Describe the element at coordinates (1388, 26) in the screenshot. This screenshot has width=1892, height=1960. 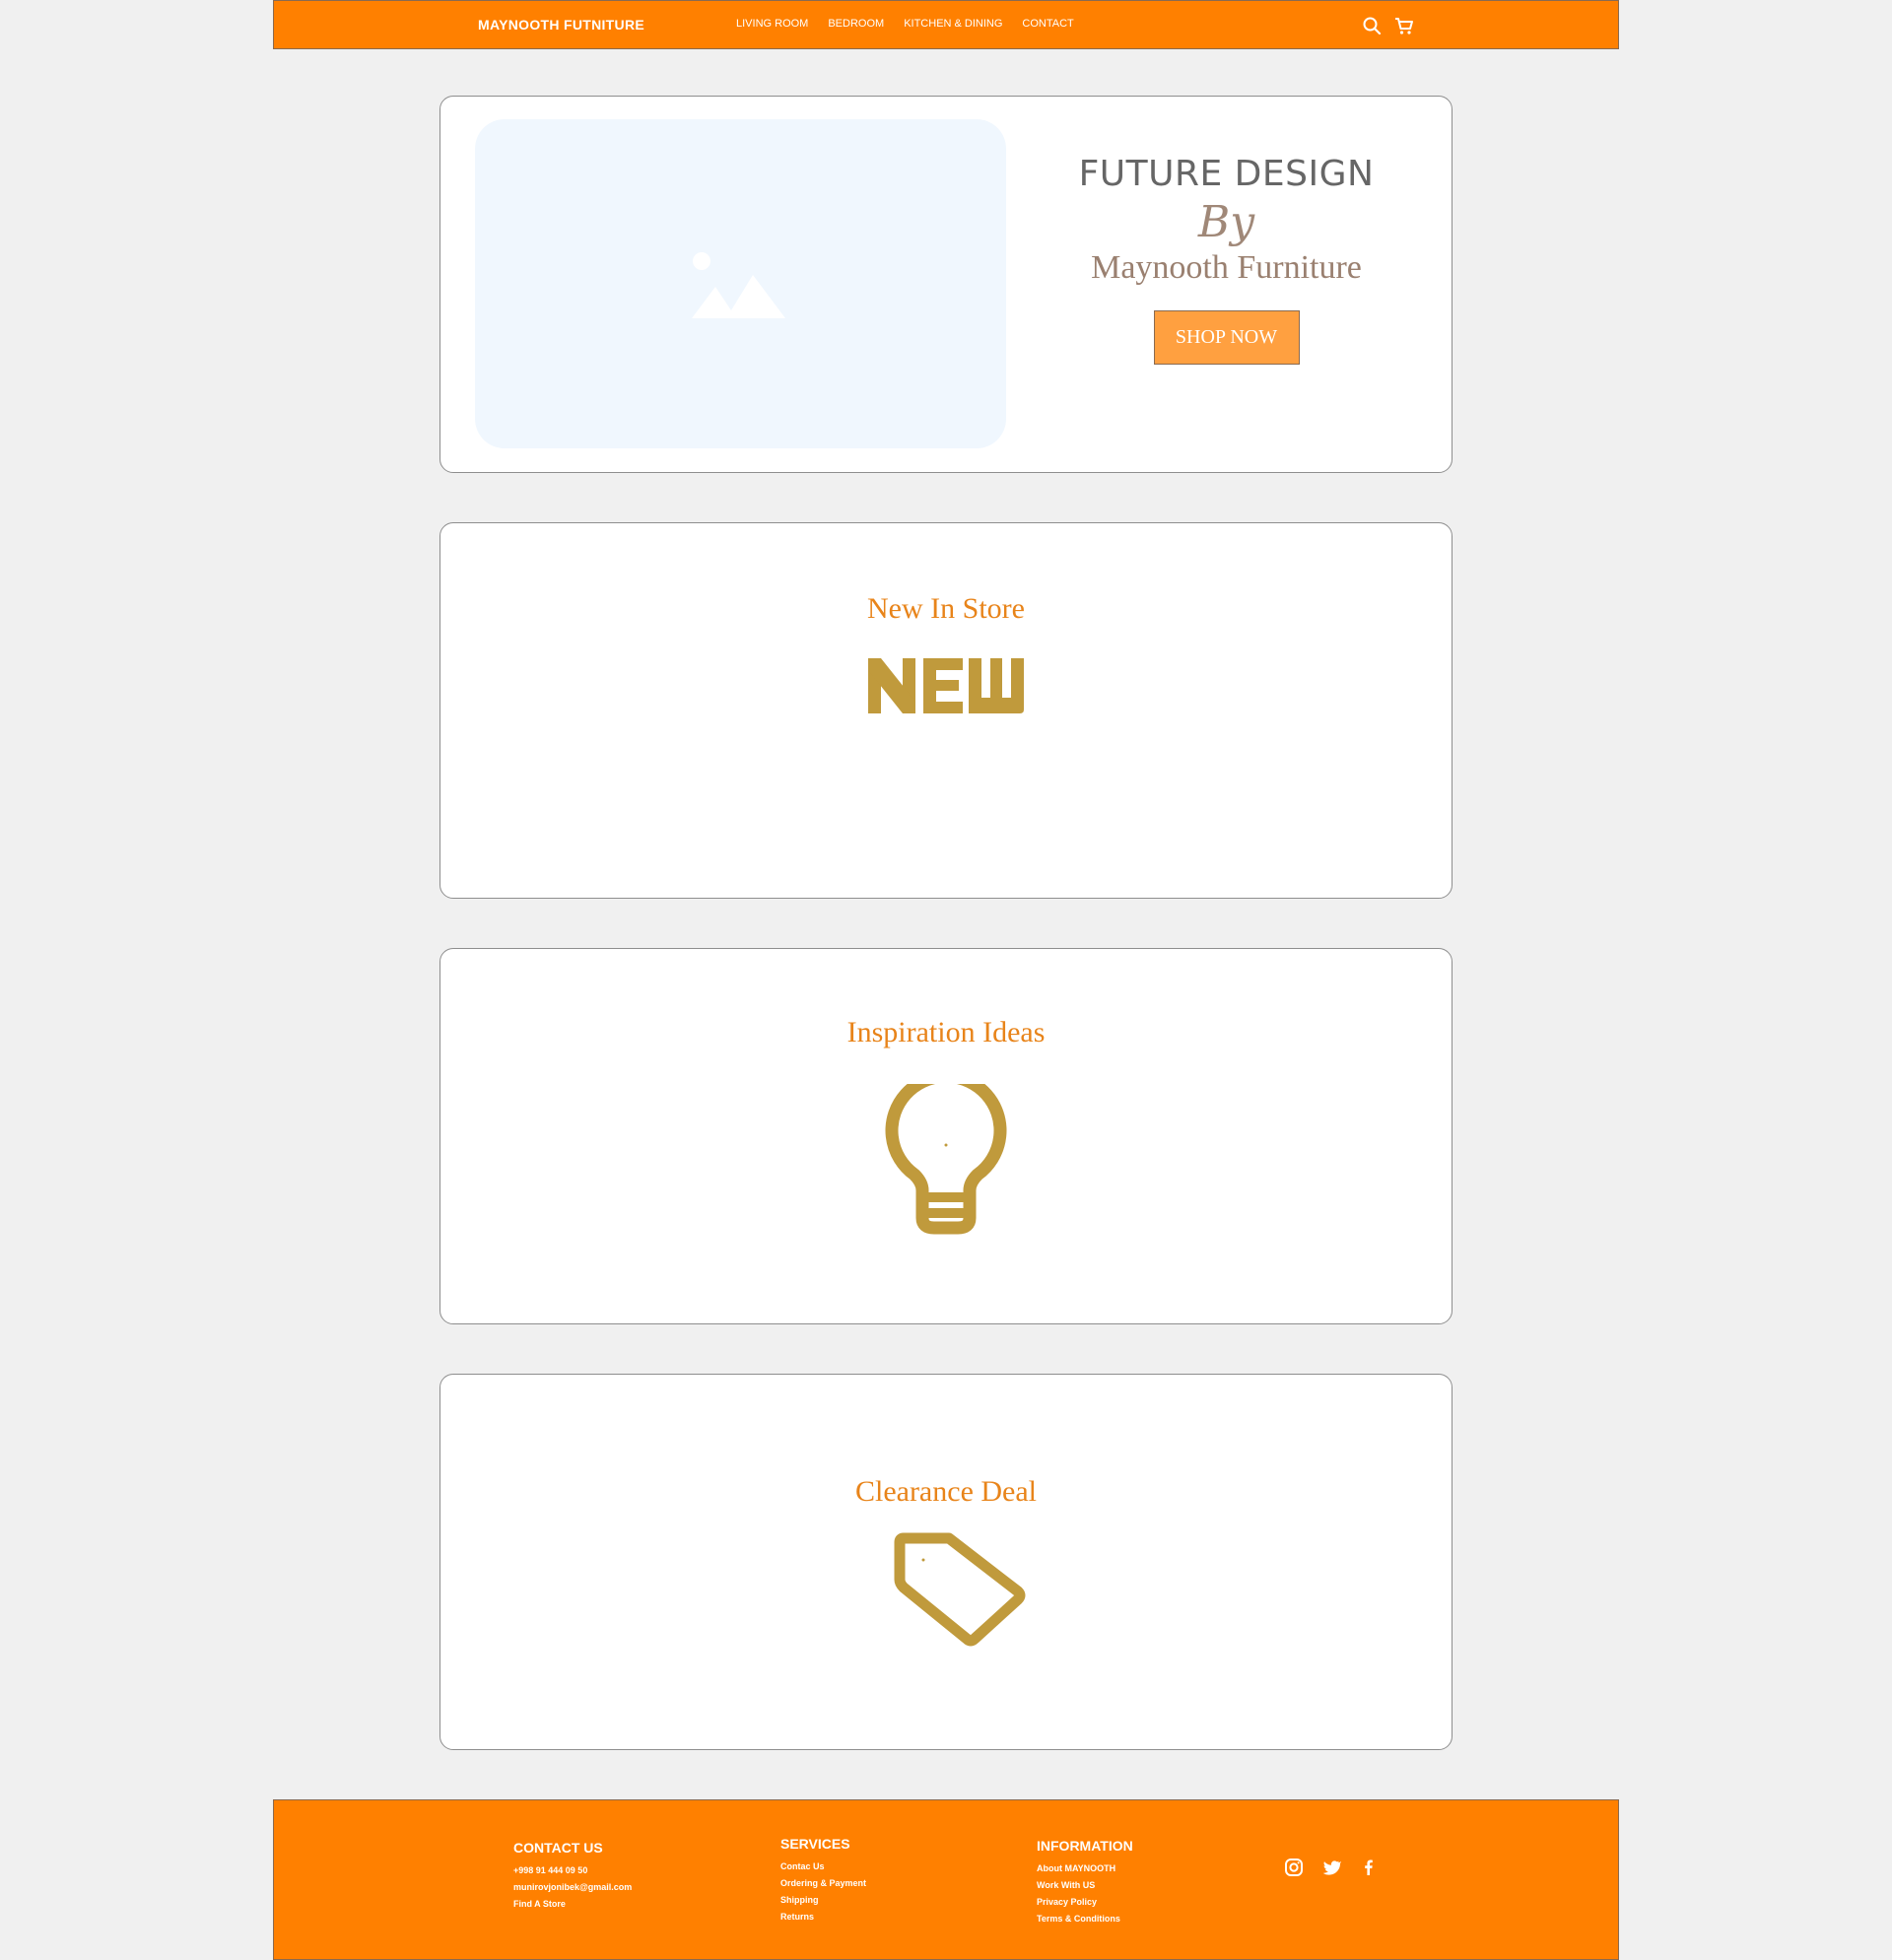
I see `header-icons` at that location.